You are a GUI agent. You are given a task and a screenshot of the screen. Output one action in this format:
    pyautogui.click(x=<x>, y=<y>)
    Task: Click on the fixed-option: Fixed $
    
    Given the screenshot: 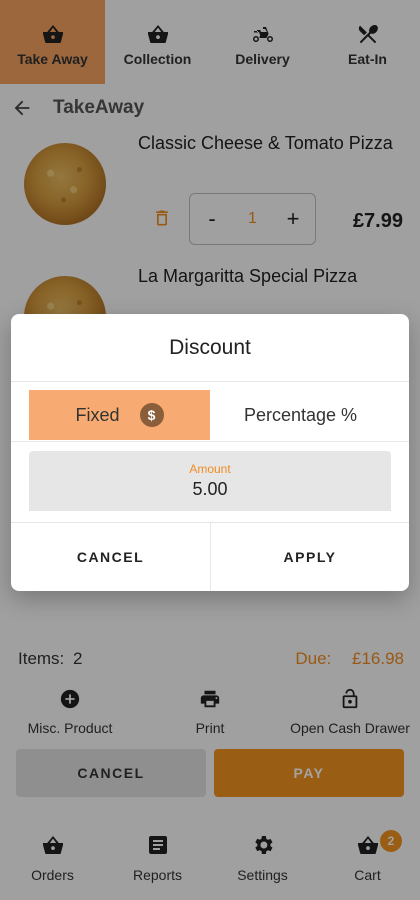 What is the action you would take?
    pyautogui.click(x=119, y=415)
    